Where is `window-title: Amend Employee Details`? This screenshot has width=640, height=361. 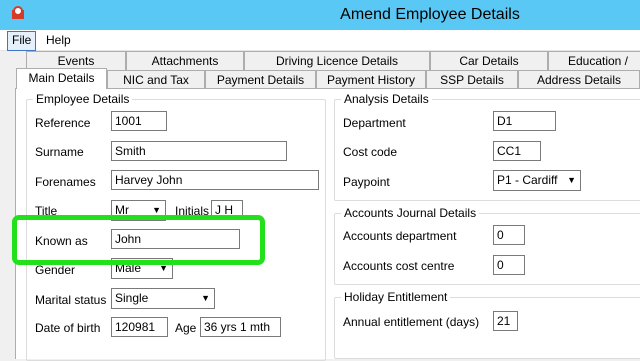 window-title: Amend Employee Details is located at coordinates (430, 14).